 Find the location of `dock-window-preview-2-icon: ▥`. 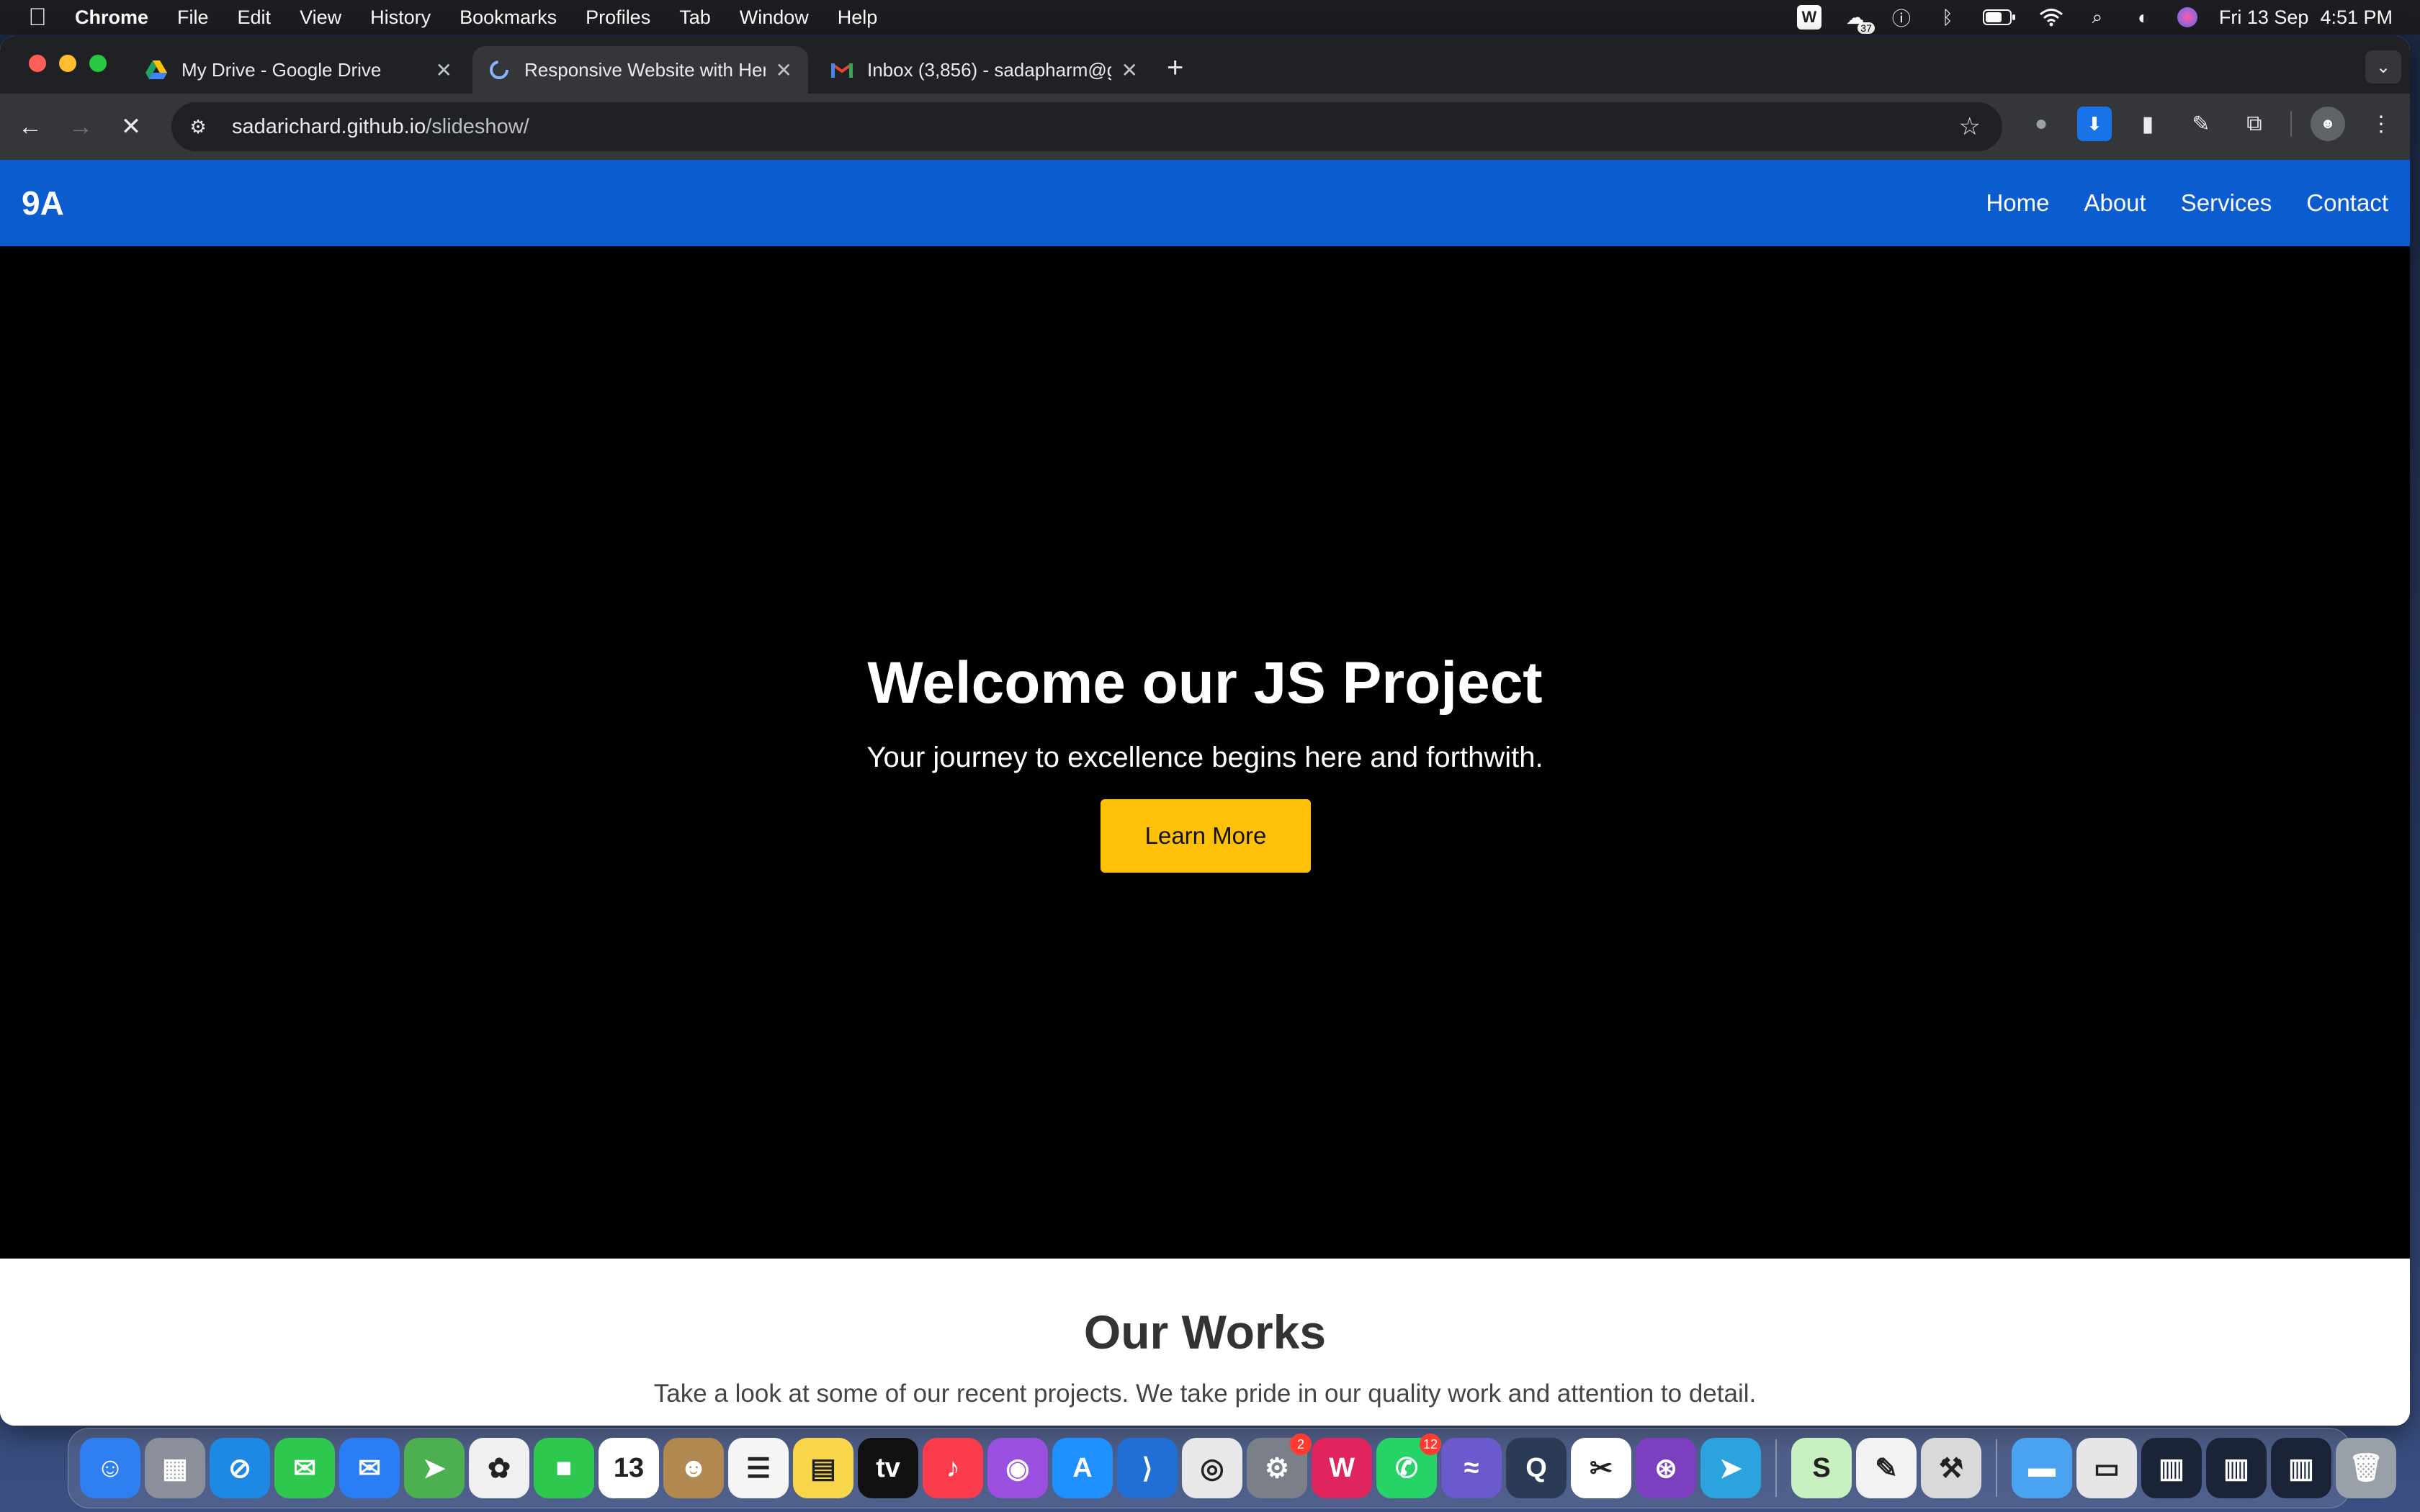

dock-window-preview-2-icon: ▥ is located at coordinates (2171, 1468).